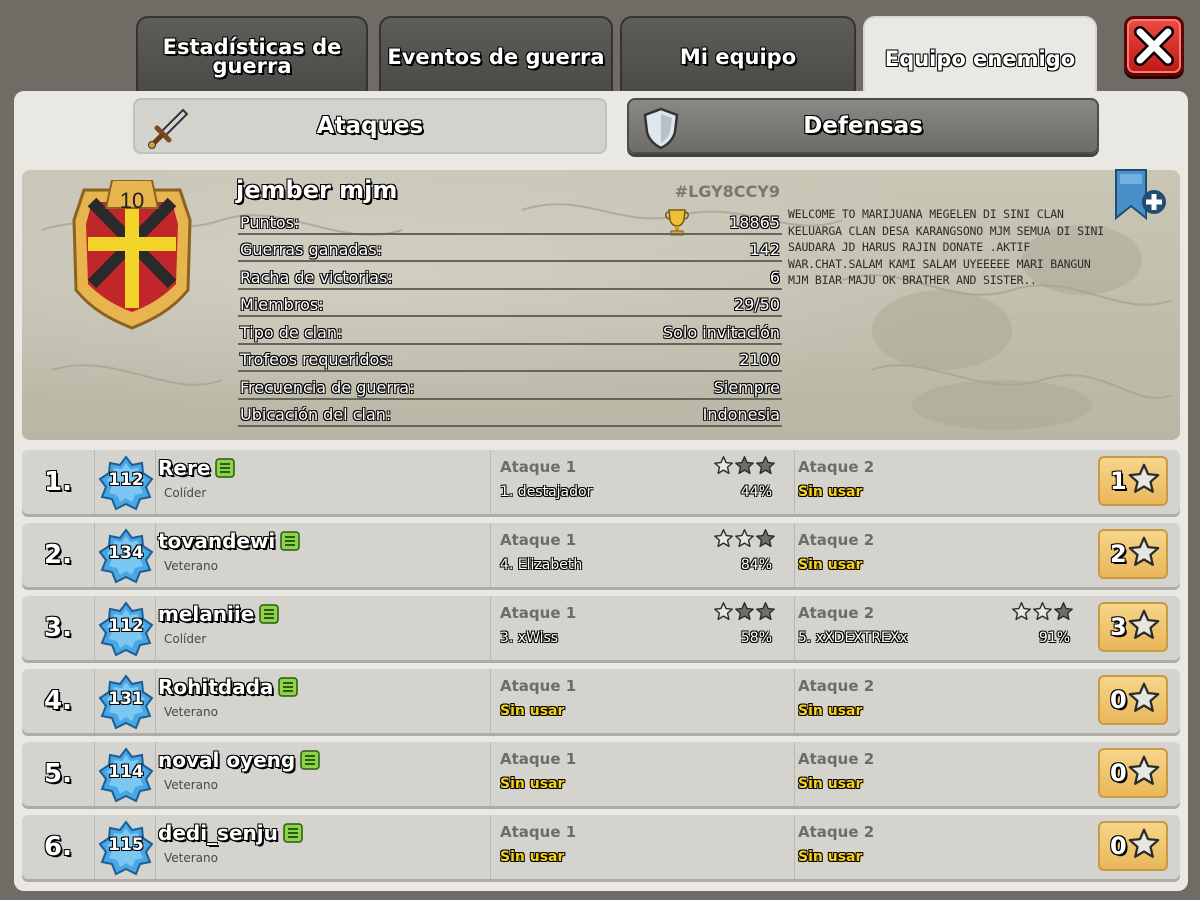 Image resolution: width=1200 pixels, height=900 pixels. Describe the element at coordinates (185, 639) in the screenshot. I see `member-role: Colíder` at that location.